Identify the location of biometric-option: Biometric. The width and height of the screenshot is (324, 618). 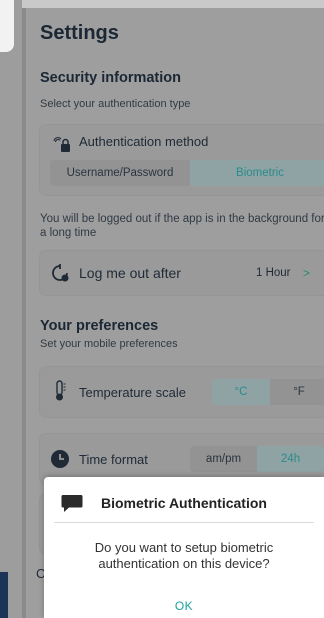
(257, 173).